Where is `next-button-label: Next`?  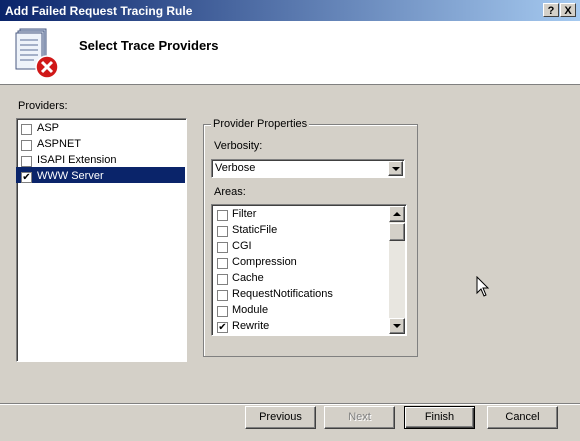
next-button-label: Next is located at coordinates (359, 417).